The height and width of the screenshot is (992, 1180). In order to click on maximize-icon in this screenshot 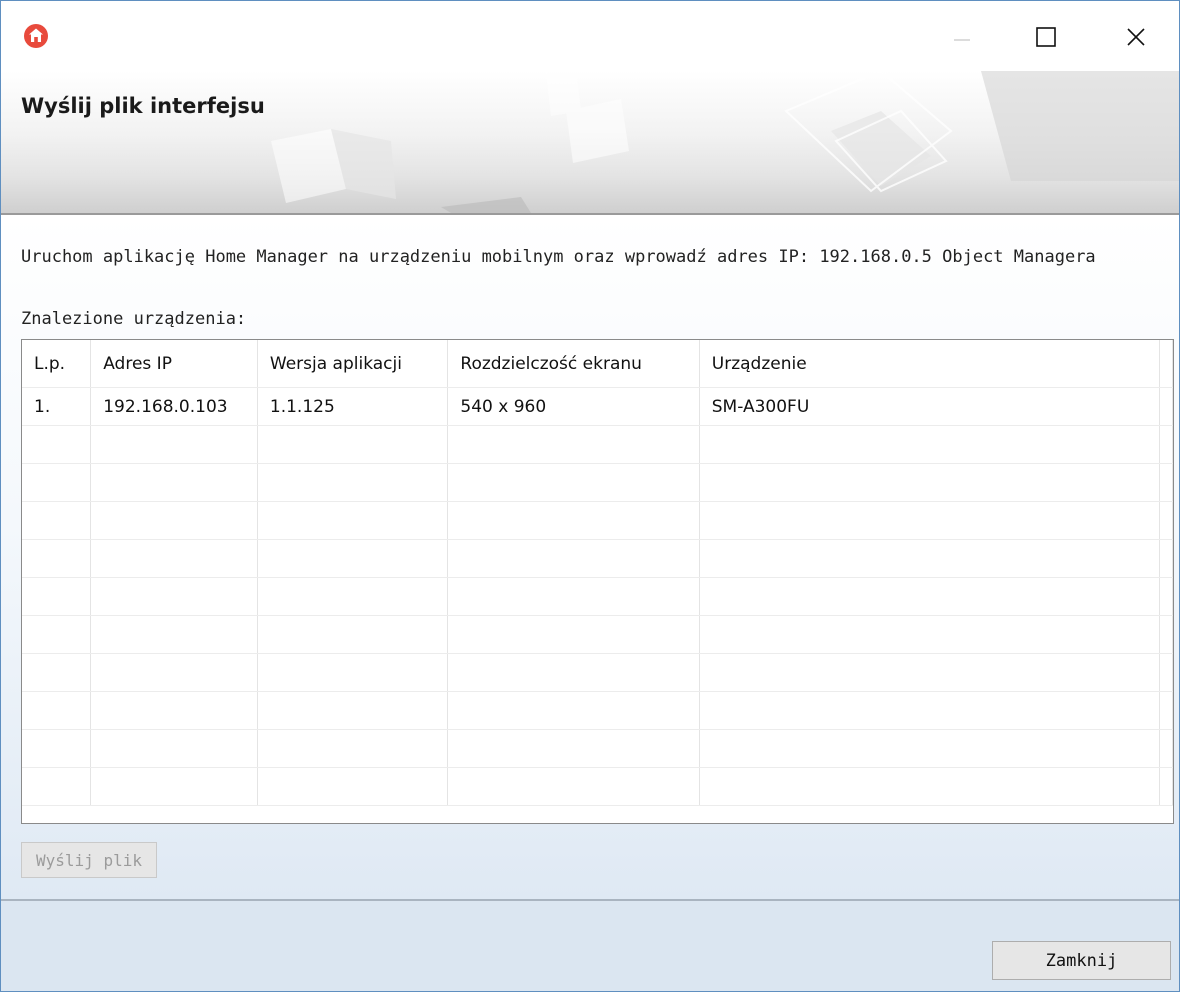, I will do `click(1046, 37)`.